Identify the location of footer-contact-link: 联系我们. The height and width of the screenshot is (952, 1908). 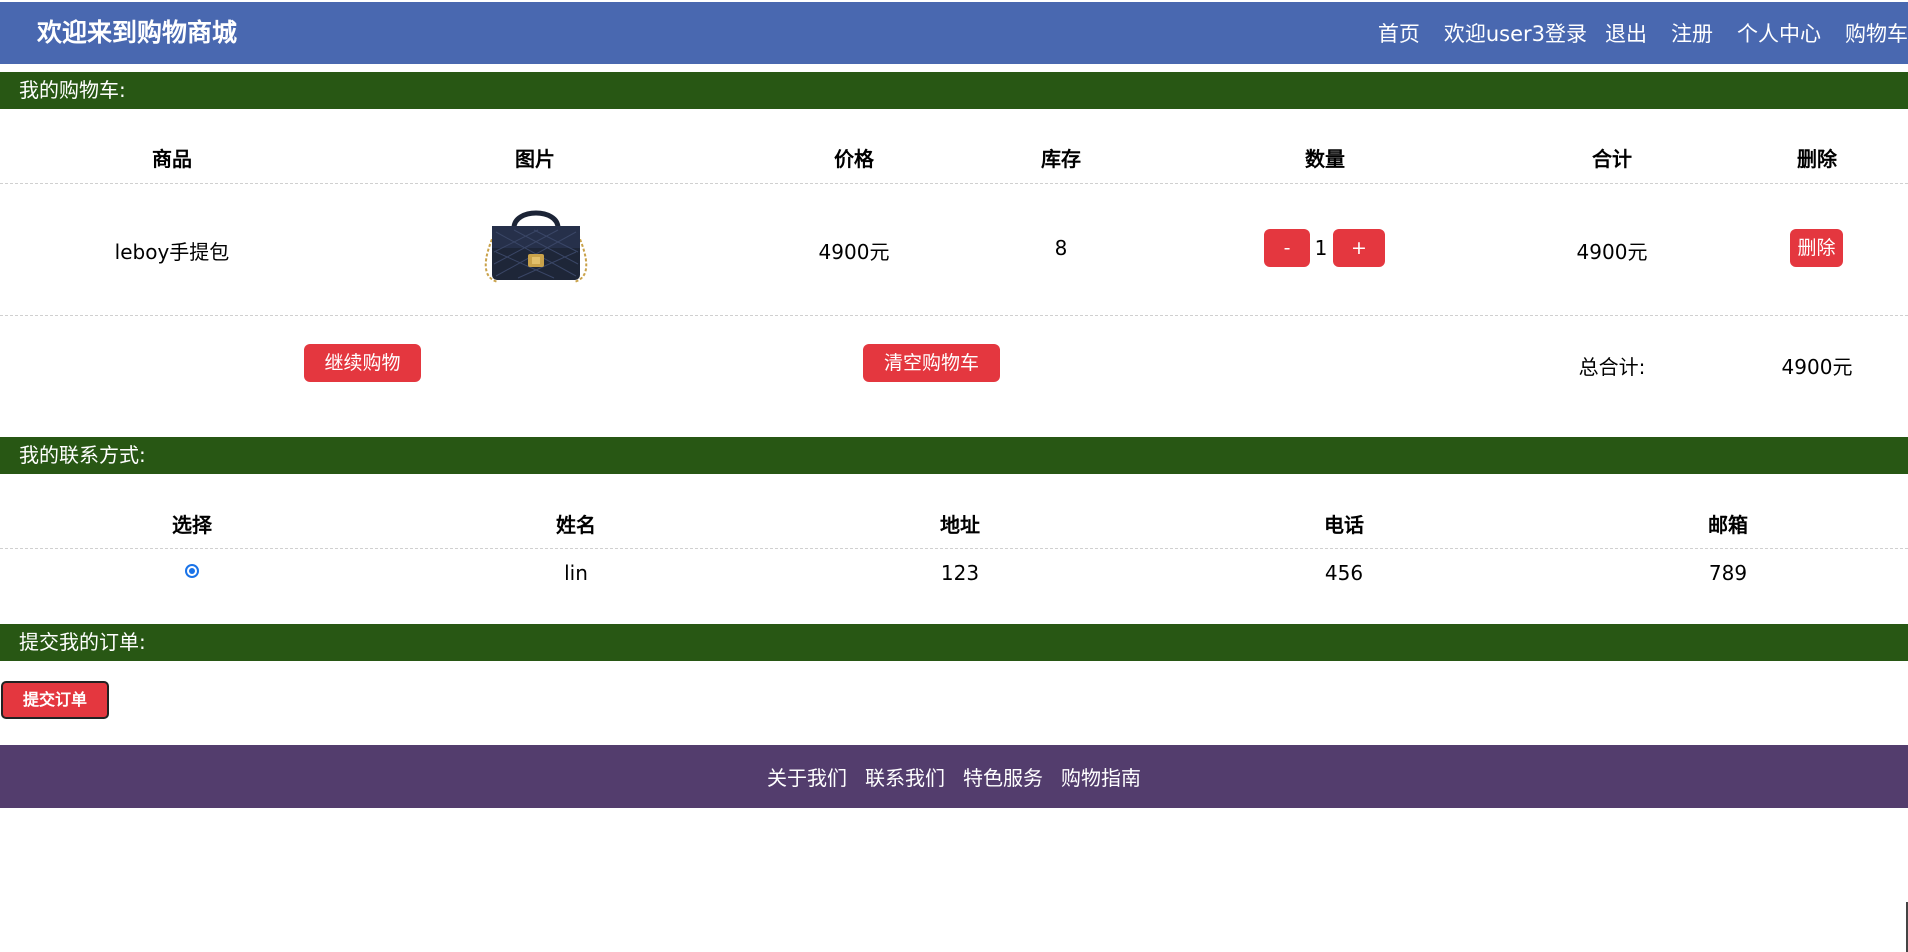
(905, 776).